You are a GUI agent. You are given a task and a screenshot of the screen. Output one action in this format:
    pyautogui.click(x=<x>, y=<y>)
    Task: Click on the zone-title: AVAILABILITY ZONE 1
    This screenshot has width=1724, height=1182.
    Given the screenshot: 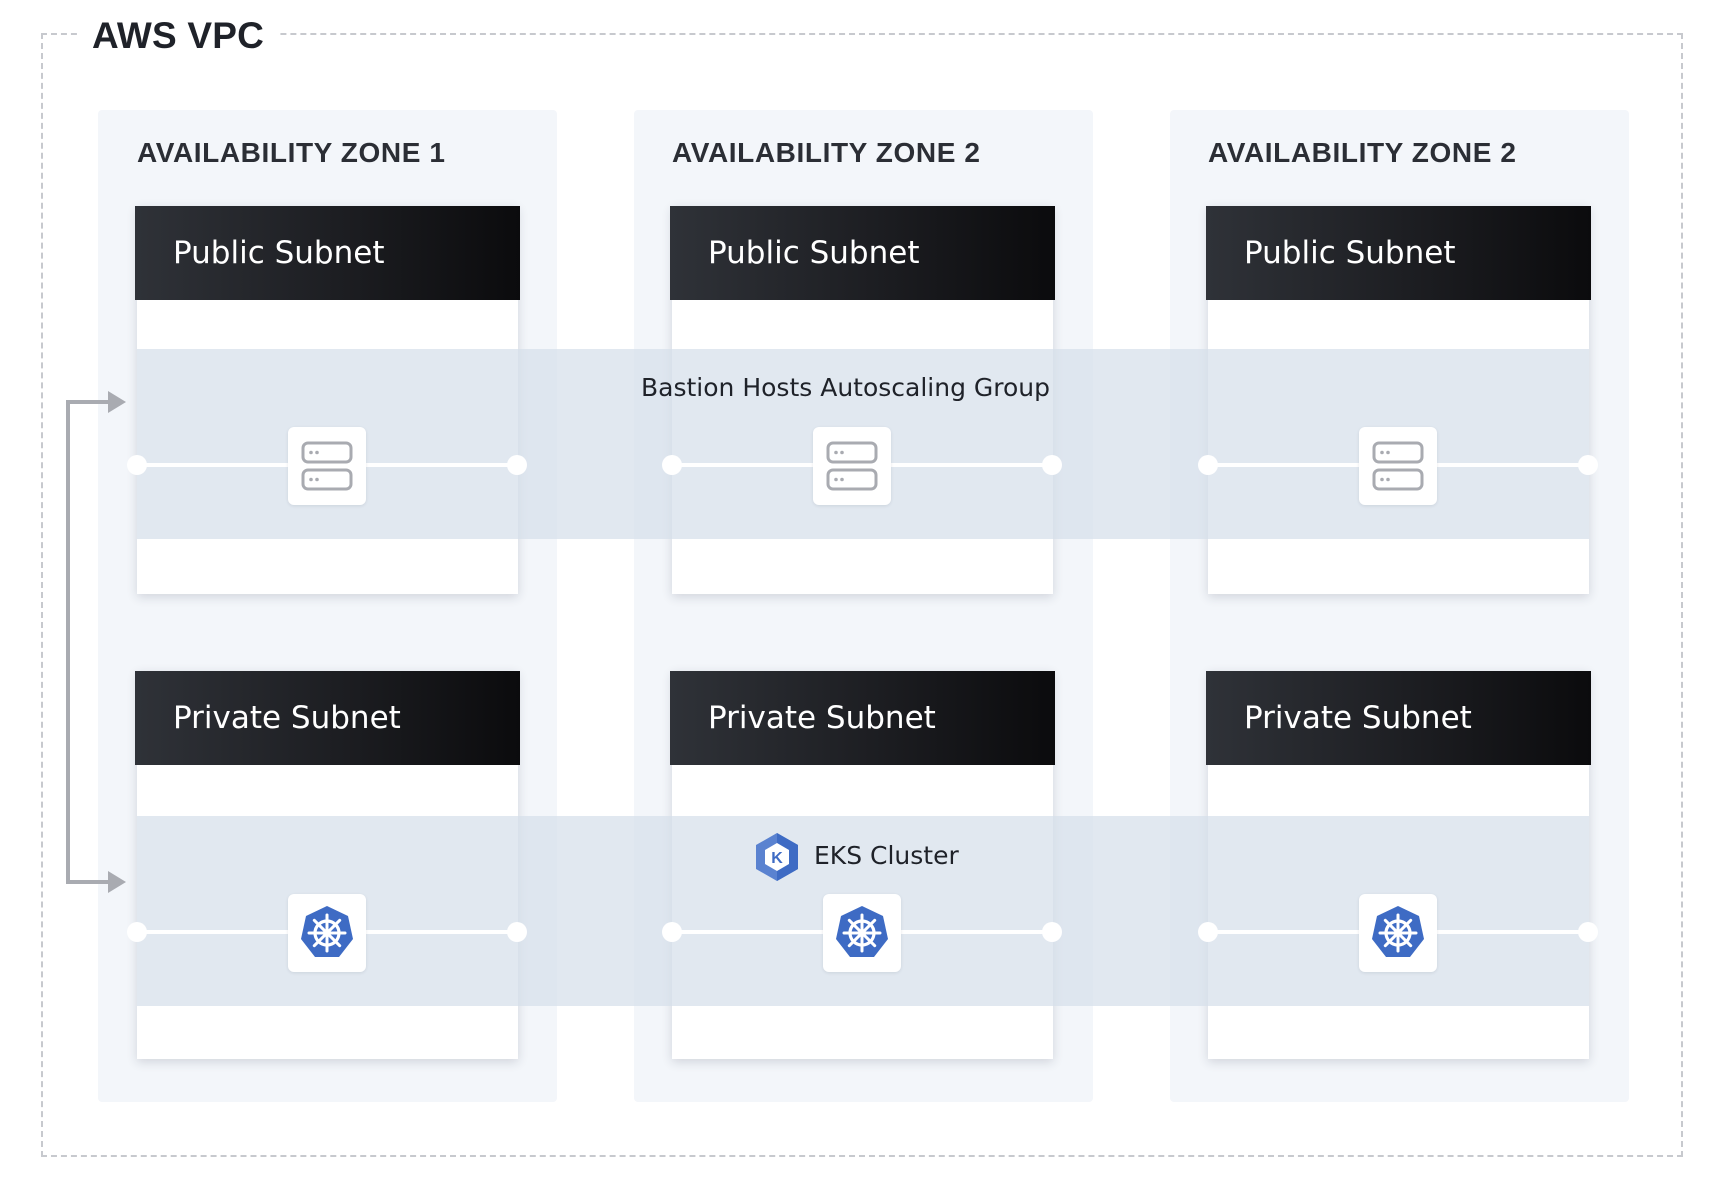 What is the action you would take?
    pyautogui.click(x=291, y=152)
    